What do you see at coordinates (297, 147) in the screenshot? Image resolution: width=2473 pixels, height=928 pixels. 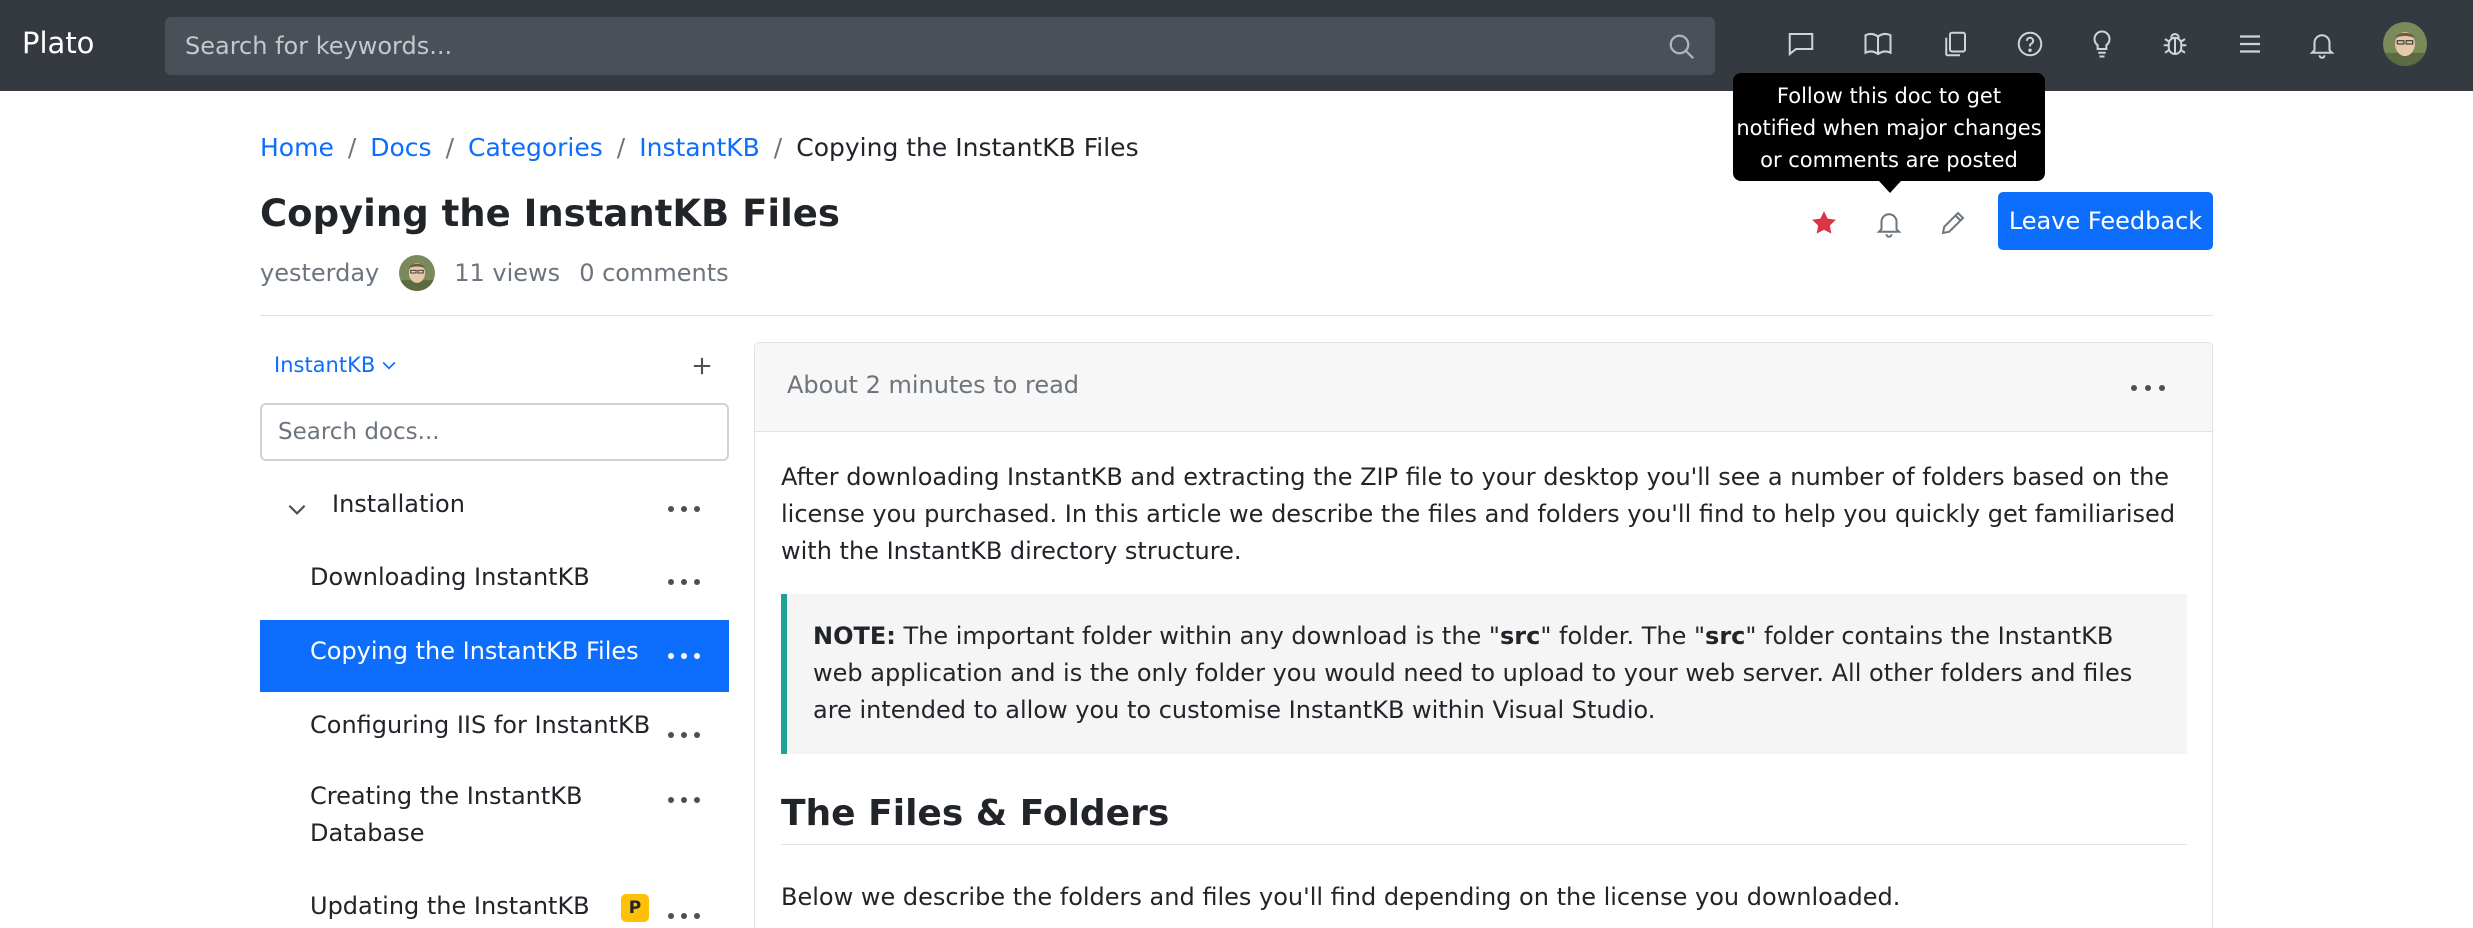 I see `breadcrumb-home: Home` at bounding box center [297, 147].